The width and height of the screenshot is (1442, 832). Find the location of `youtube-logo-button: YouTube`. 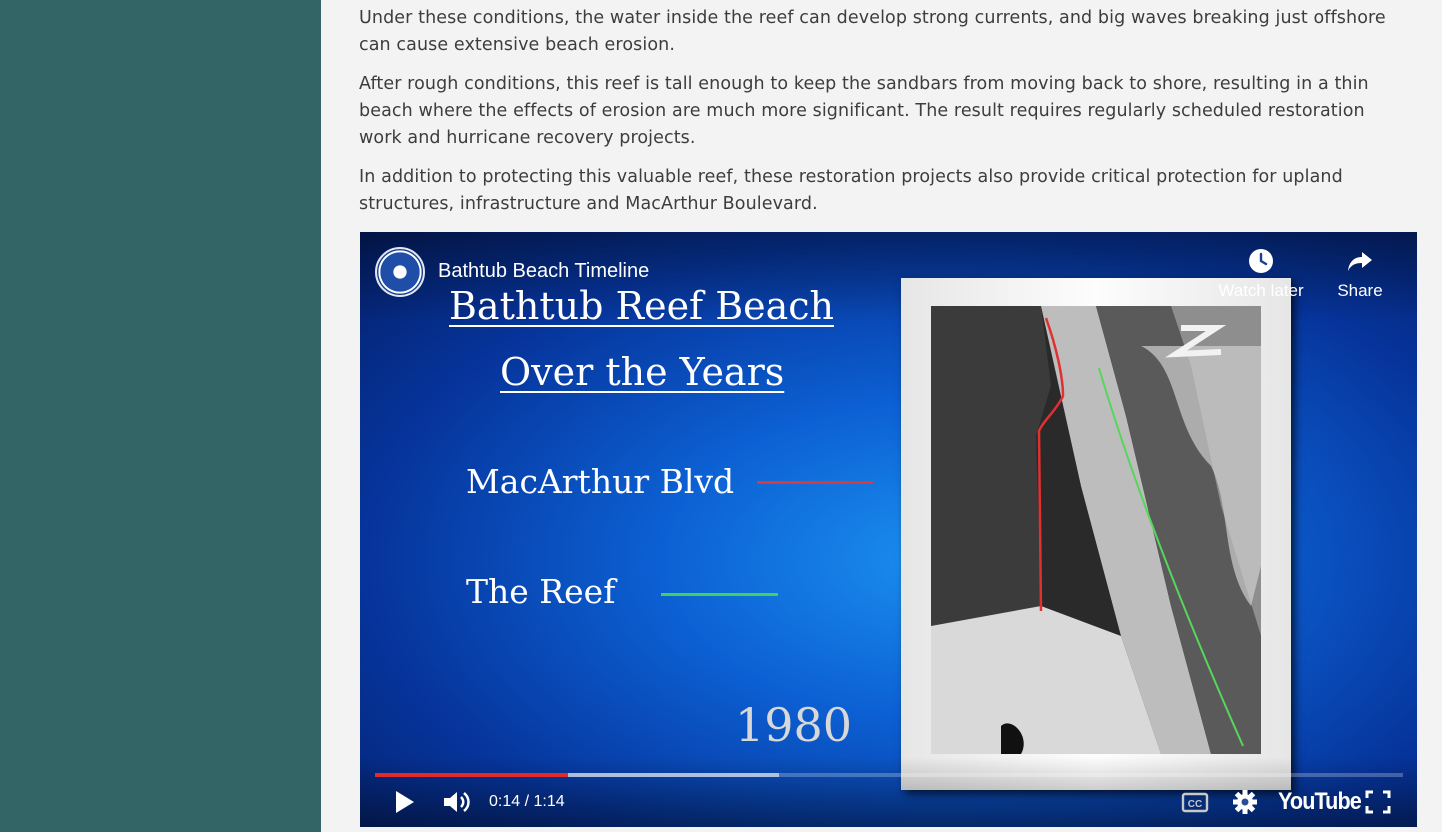

youtube-logo-button: YouTube is located at coordinates (1320, 802).